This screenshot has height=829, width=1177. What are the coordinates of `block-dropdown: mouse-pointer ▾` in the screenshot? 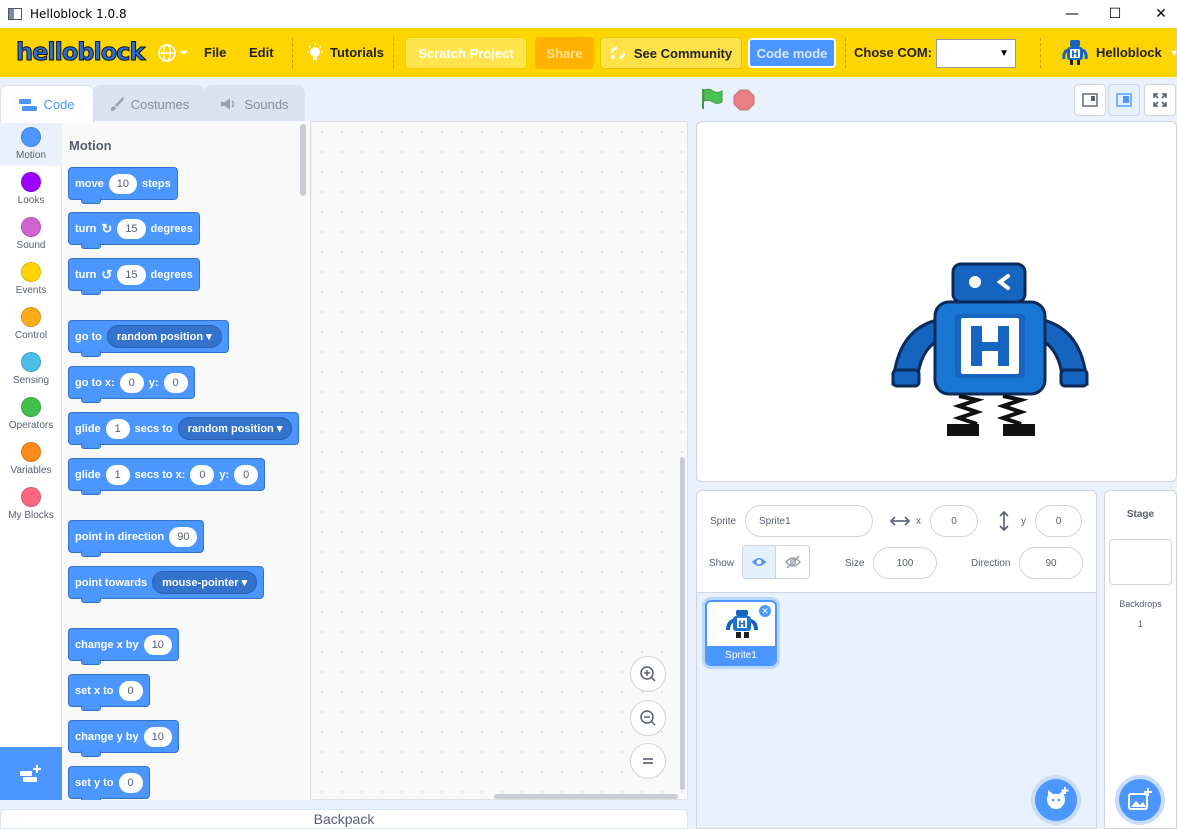 It's located at (205, 582).